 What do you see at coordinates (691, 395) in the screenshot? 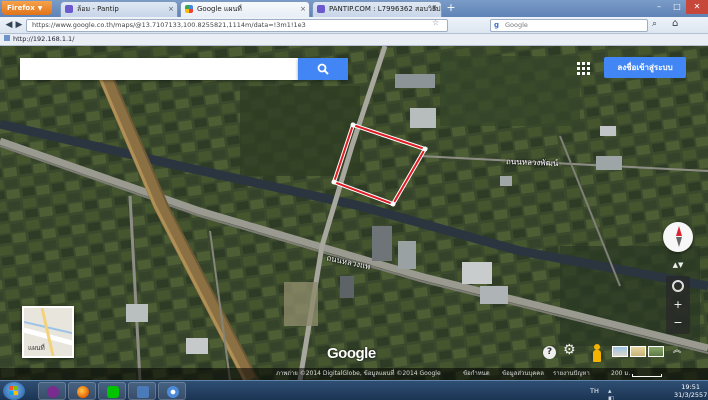
I see `clock-date: 31/3/2557` at bounding box center [691, 395].